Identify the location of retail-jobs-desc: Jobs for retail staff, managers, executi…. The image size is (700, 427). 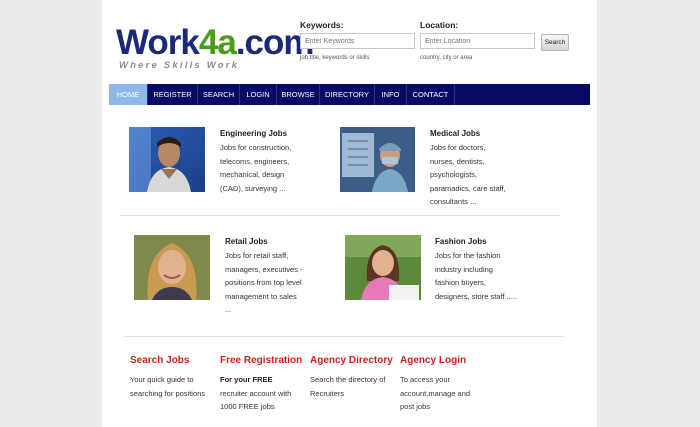
(264, 282).